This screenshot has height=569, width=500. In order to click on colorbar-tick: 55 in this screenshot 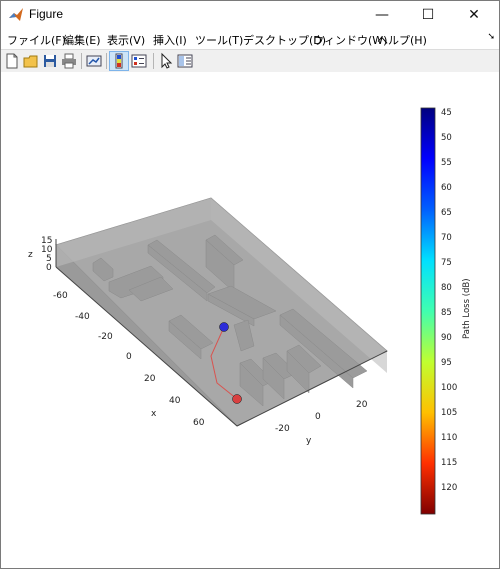, I will do `click(446, 163)`.